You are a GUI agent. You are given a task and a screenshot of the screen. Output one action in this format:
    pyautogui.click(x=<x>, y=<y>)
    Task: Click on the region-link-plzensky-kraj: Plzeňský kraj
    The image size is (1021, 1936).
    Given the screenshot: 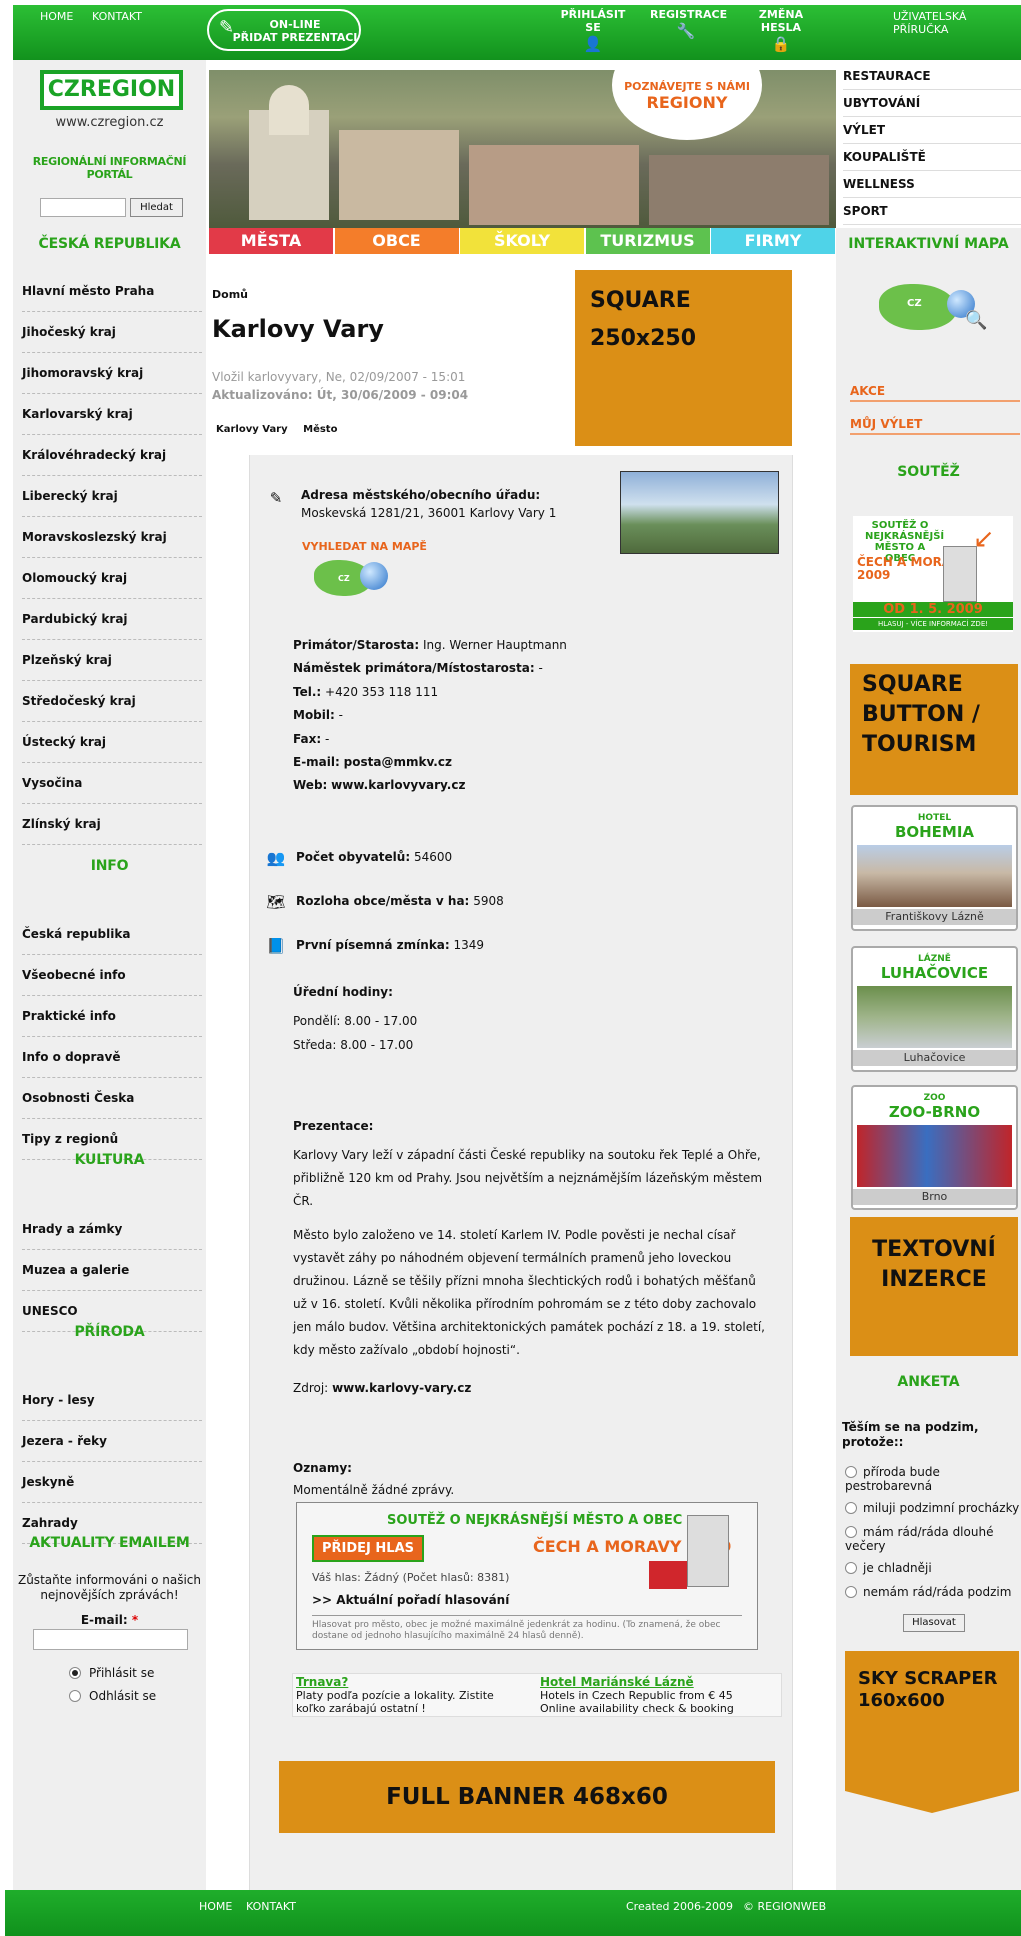 What is the action you would take?
    pyautogui.click(x=112, y=660)
    